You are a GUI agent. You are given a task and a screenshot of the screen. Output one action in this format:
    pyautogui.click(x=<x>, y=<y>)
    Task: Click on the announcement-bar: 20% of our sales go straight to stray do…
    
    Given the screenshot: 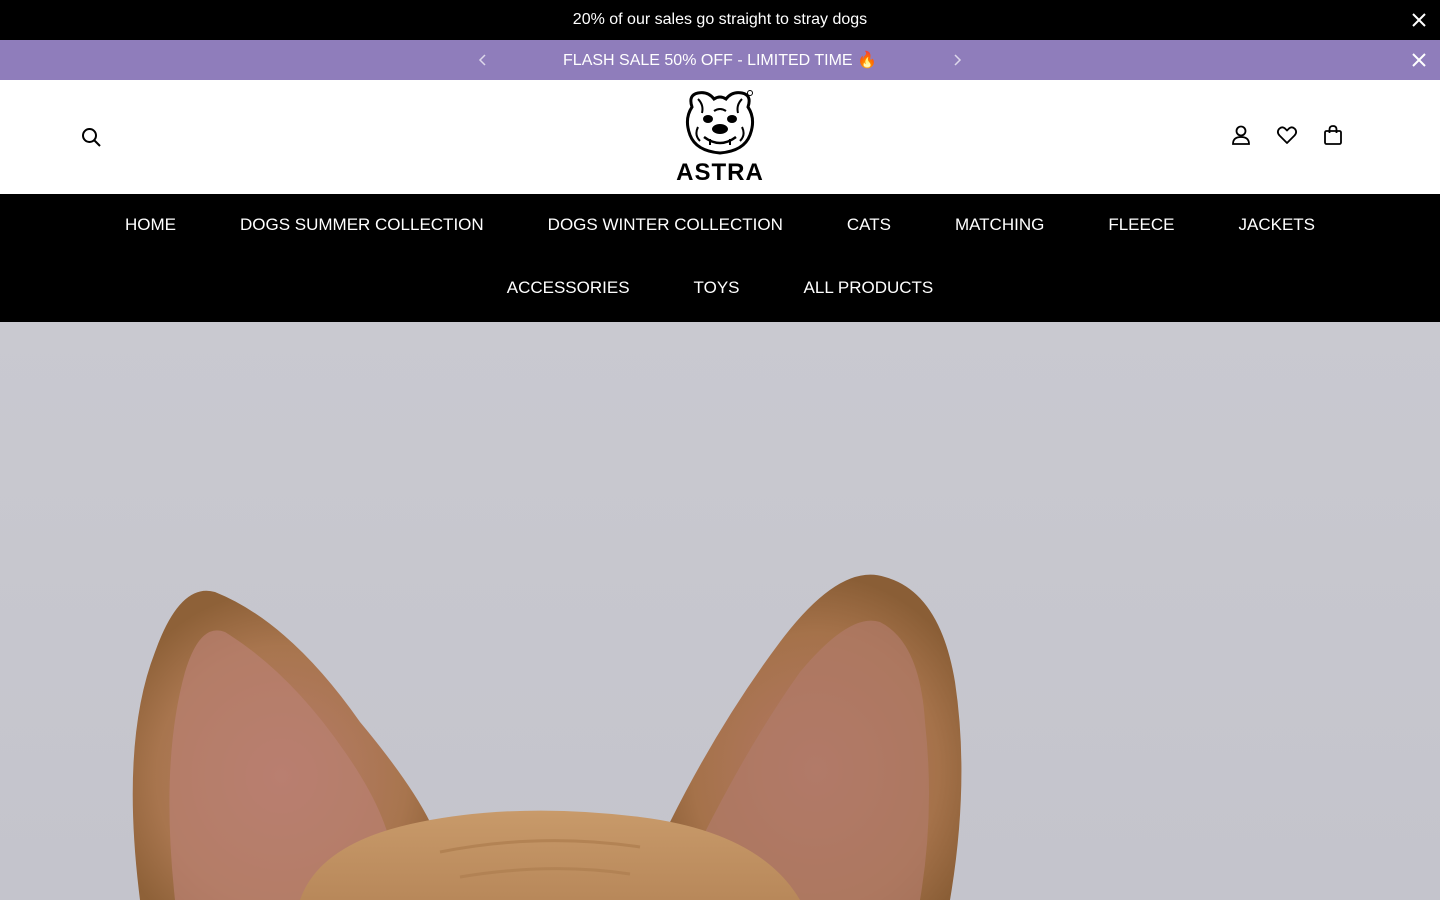 What is the action you would take?
    pyautogui.click(x=720, y=20)
    